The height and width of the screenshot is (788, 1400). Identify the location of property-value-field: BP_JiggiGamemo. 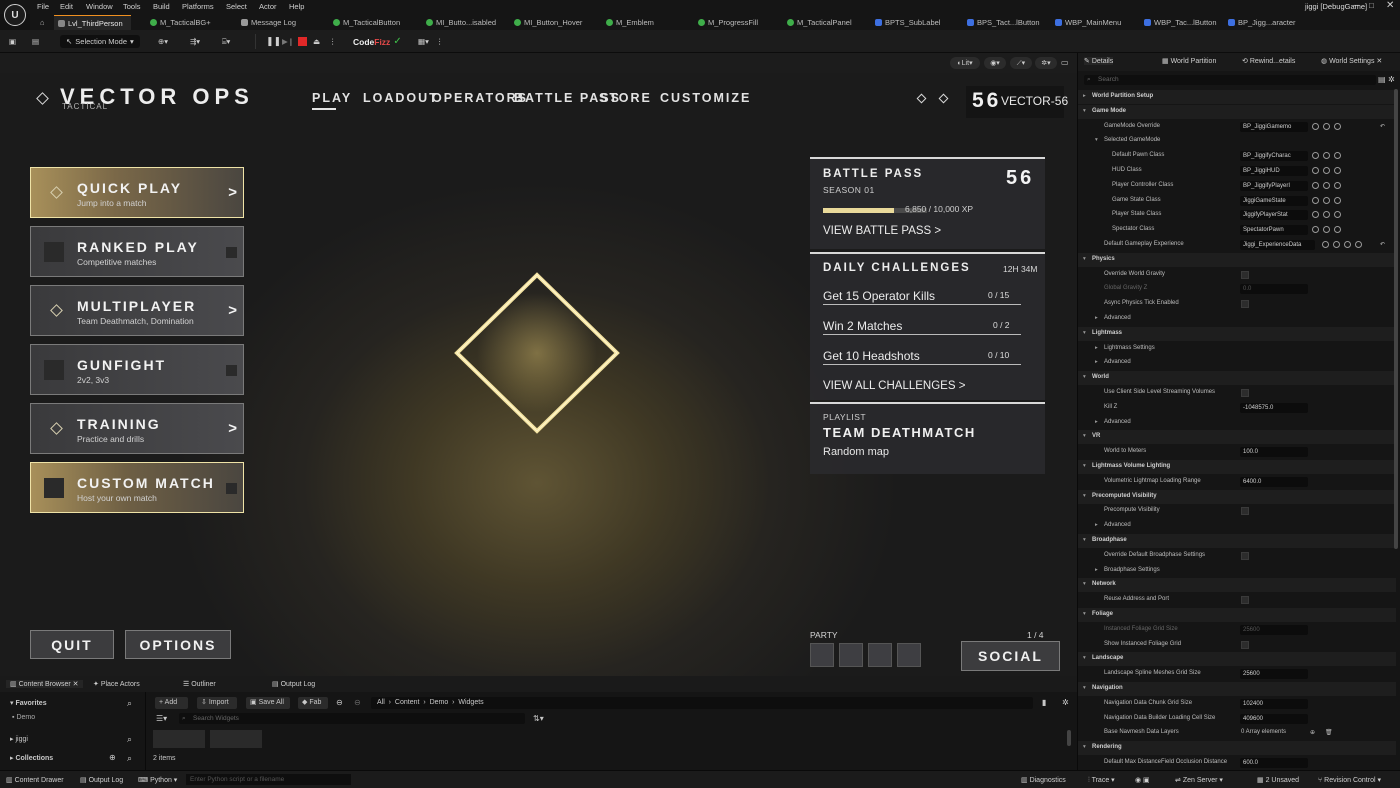
(1274, 126).